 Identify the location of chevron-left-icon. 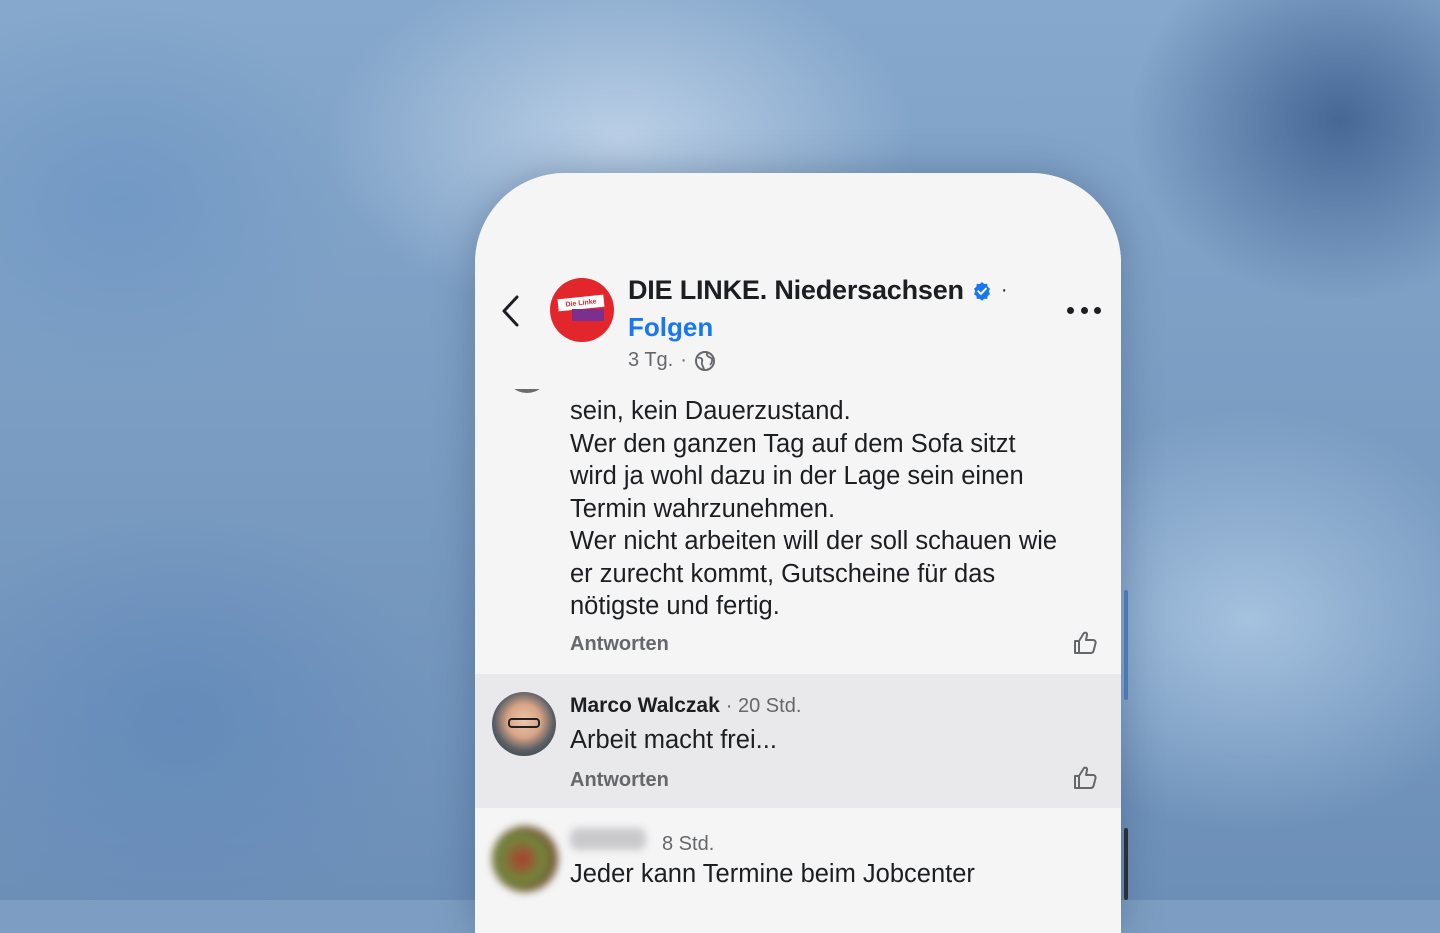
(510, 311).